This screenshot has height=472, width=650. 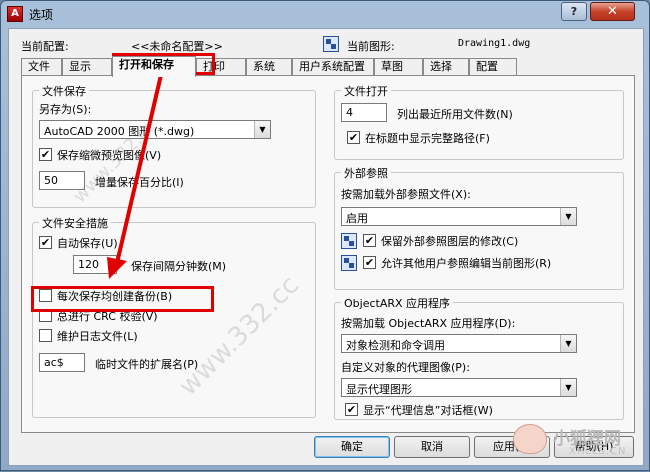 I want to click on proxy-images-dropdown: 显示代理图形 ▼, so click(x=459, y=387).